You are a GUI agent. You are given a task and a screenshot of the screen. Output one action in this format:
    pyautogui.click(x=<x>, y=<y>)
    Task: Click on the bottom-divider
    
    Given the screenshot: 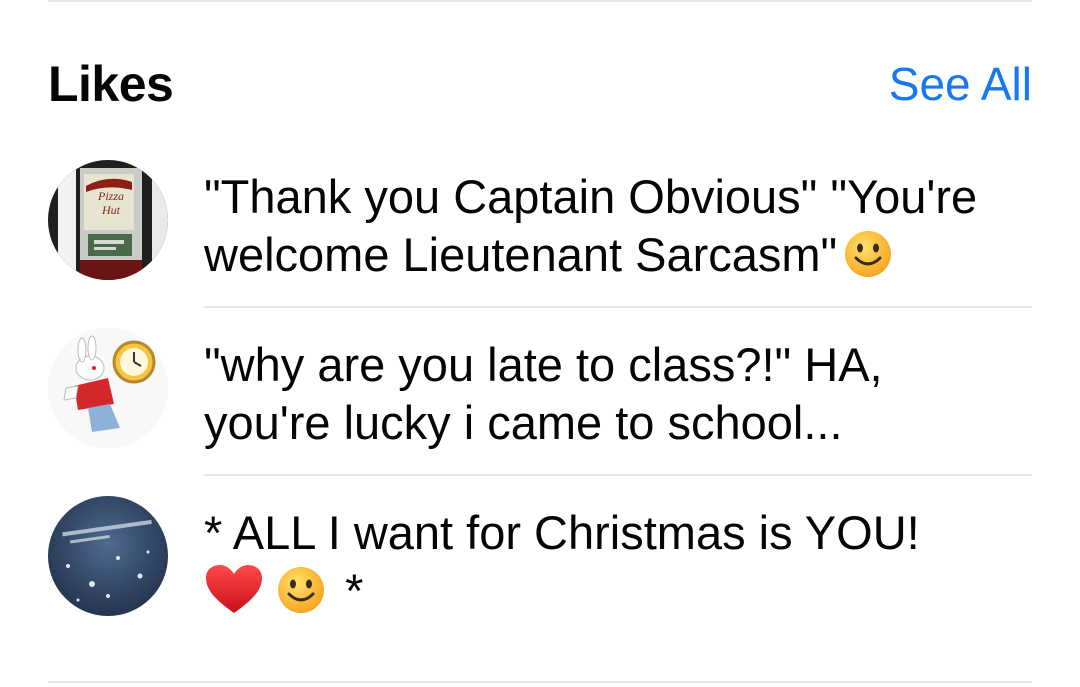 What is the action you would take?
    pyautogui.click(x=540, y=682)
    